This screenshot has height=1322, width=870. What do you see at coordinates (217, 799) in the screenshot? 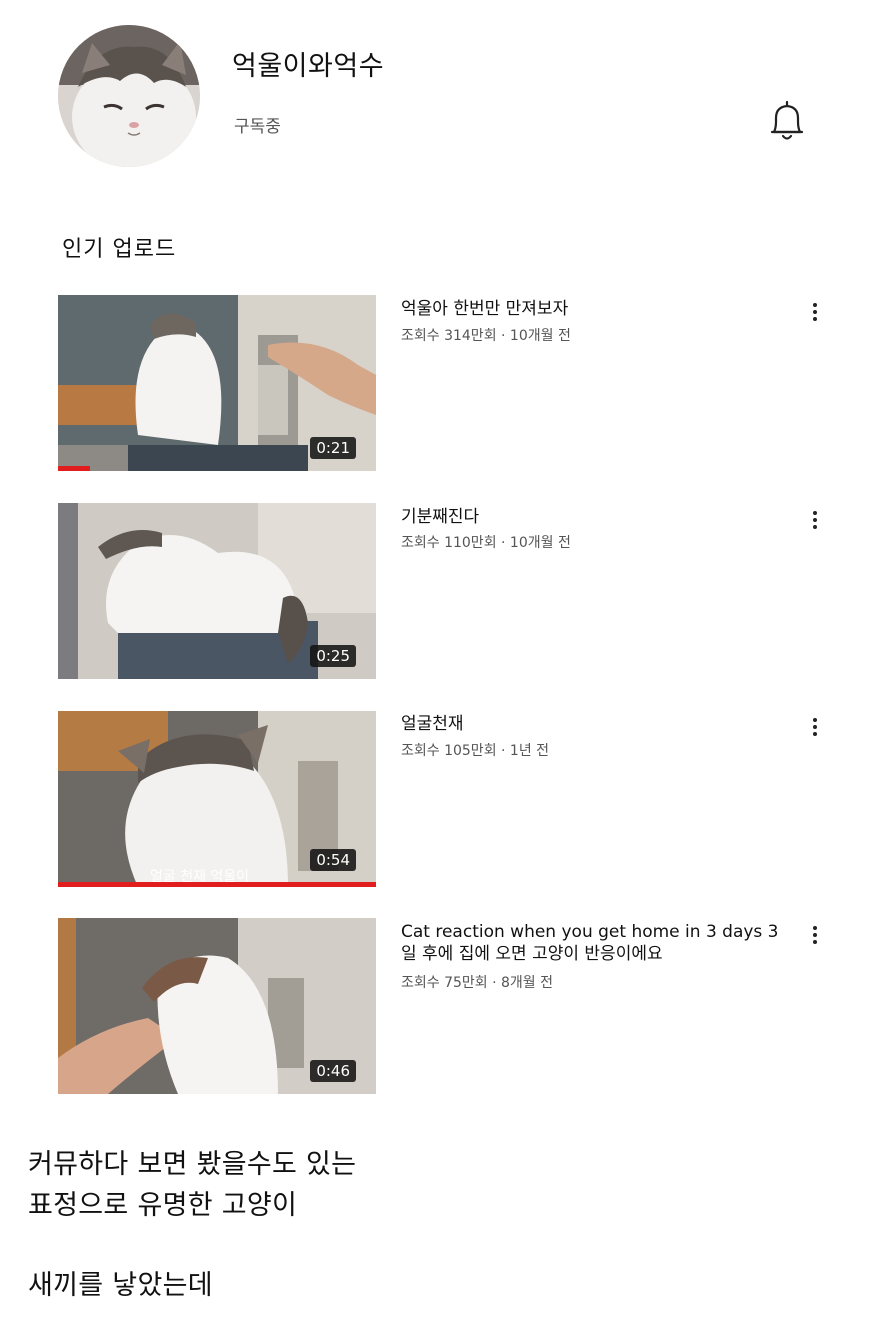
I see `video-thumbnail: 얼굴 천재 억울이 0:54` at bounding box center [217, 799].